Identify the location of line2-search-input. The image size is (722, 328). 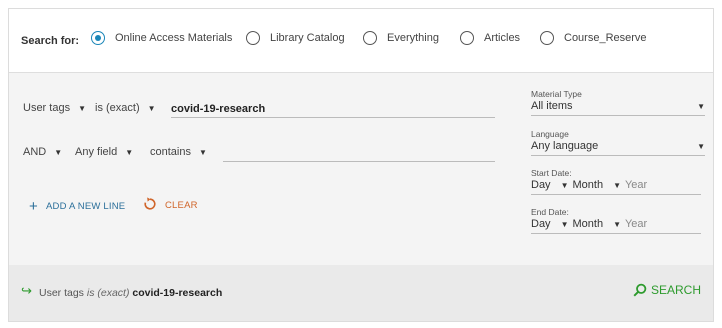
(359, 153).